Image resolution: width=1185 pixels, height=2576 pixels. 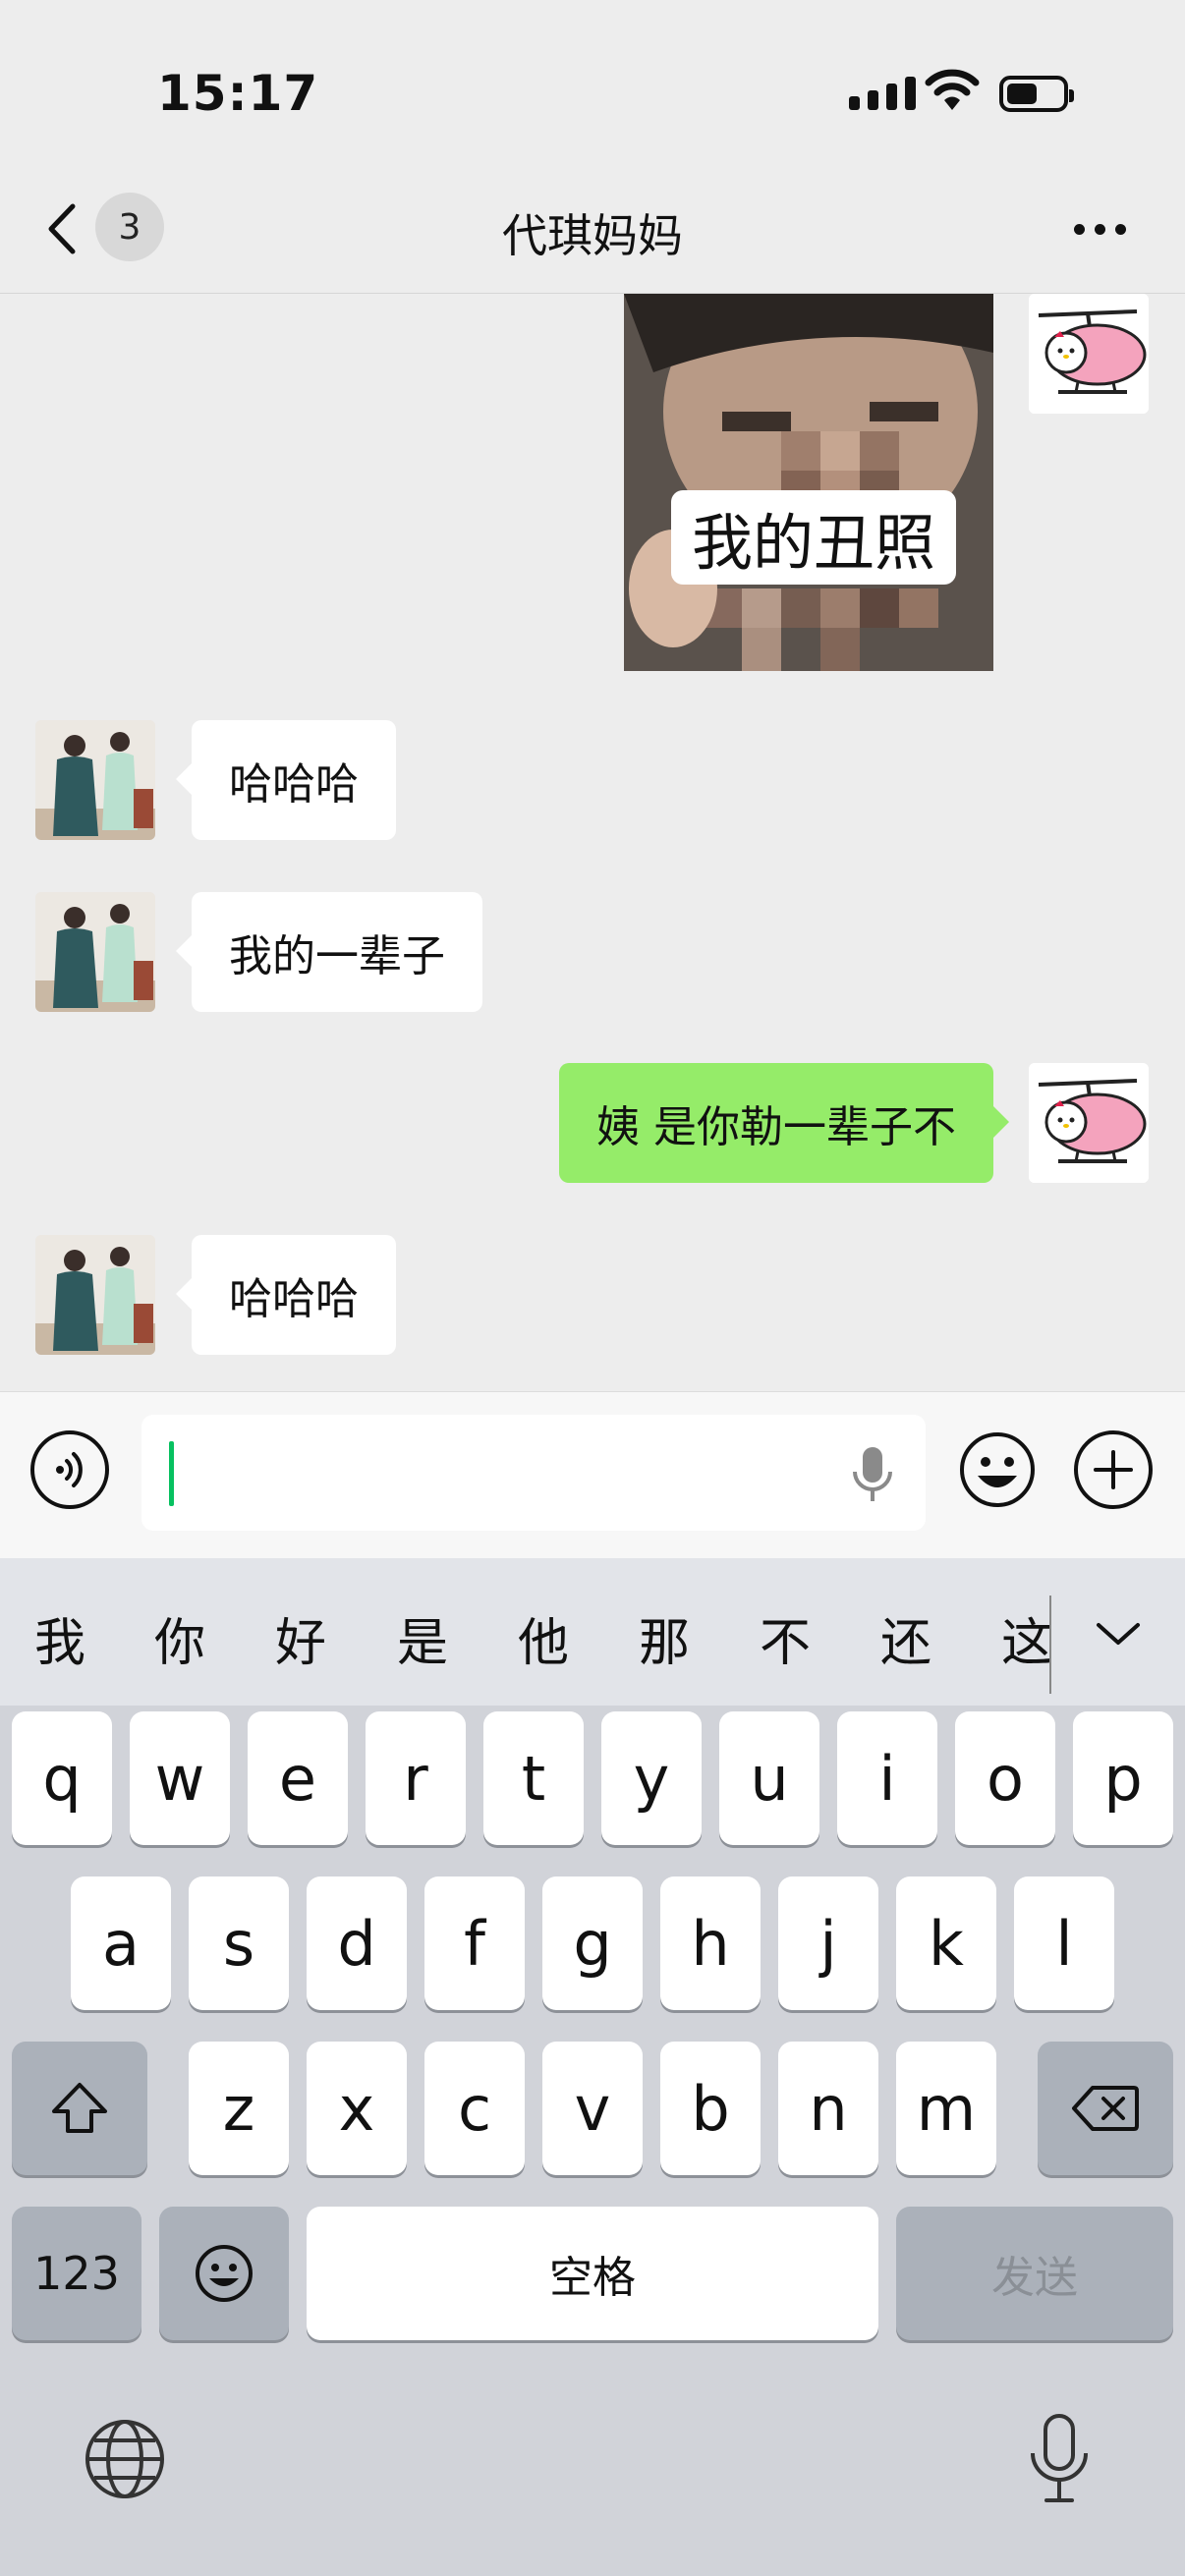 I want to click on candidate-divider, so click(x=1050, y=1645).